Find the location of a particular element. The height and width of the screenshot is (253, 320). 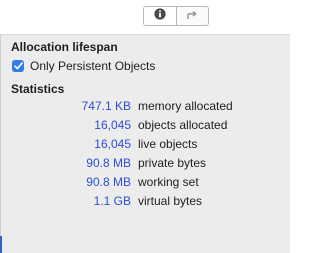

stat-value: 747.1 KB is located at coordinates (106, 106).